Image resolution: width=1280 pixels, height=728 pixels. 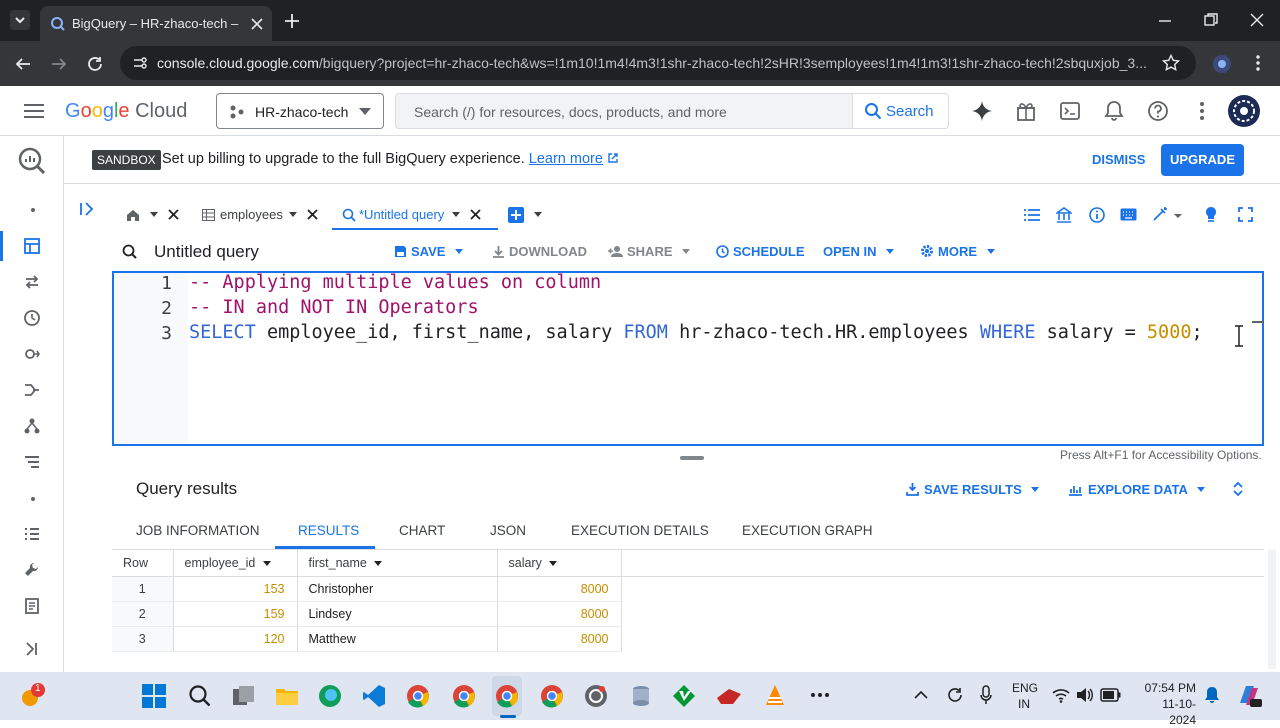 What do you see at coordinates (1061, 695) in the screenshot?
I see `wifi-icon` at bounding box center [1061, 695].